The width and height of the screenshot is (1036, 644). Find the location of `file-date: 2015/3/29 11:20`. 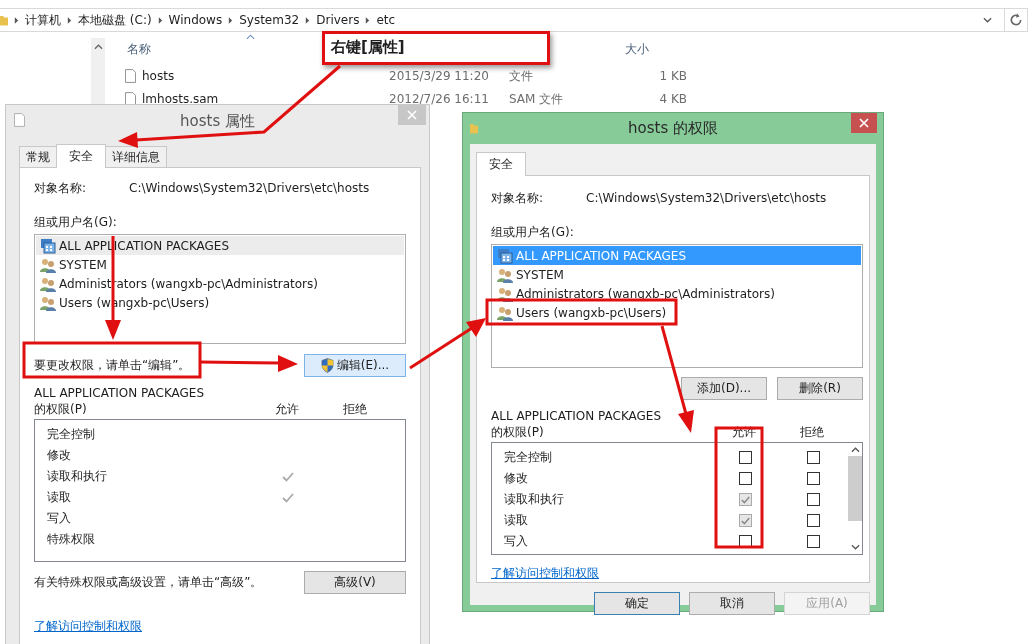

file-date: 2015/3/29 11:20 is located at coordinates (439, 76).